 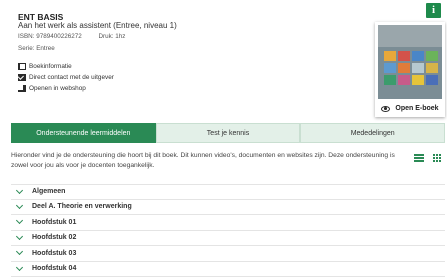 I want to click on tab-test-je-kennis: Test je kennis, so click(x=228, y=133).